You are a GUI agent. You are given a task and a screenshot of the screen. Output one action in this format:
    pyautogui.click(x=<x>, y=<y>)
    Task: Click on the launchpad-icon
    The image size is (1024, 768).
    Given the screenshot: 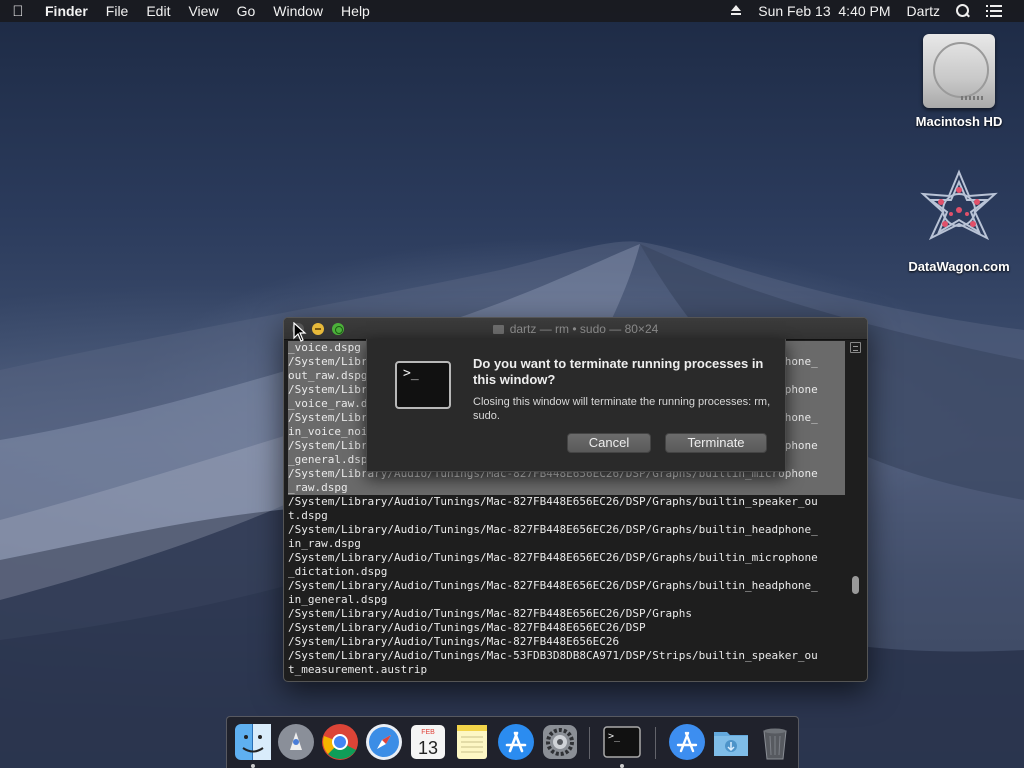 What is the action you would take?
    pyautogui.click(x=296, y=742)
    